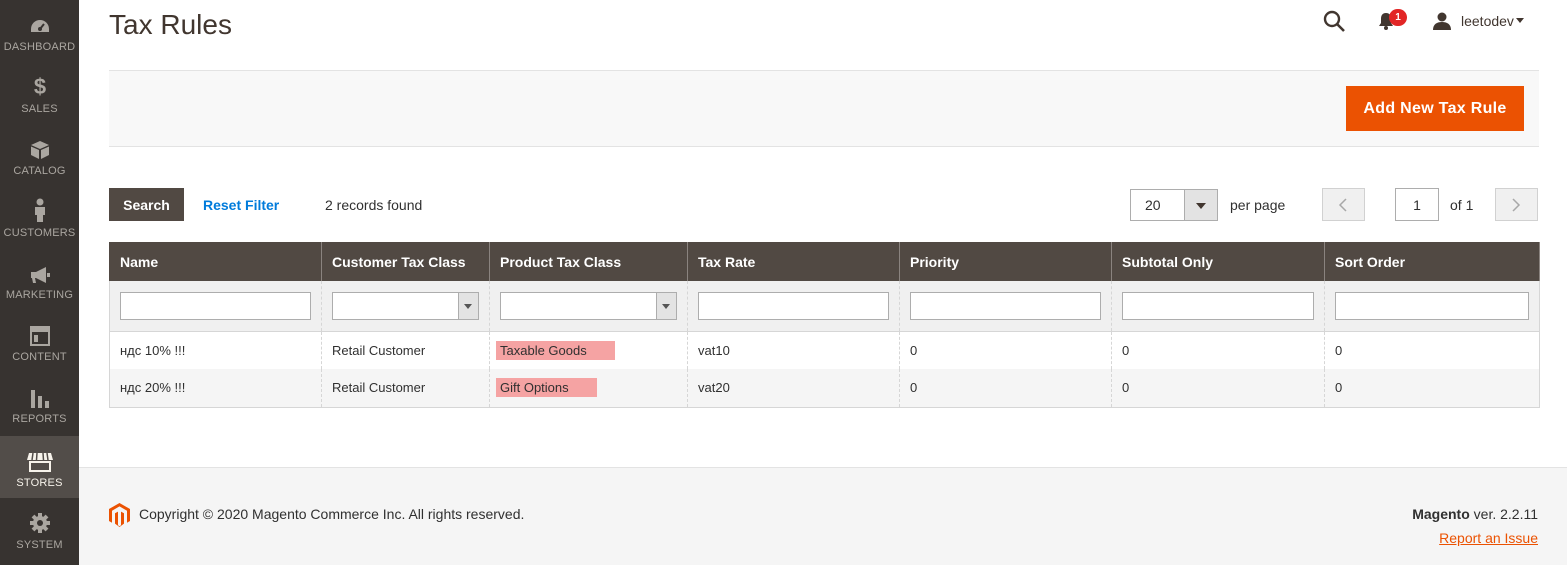  I want to click on highlighted-value: Gift Options, so click(546, 388).